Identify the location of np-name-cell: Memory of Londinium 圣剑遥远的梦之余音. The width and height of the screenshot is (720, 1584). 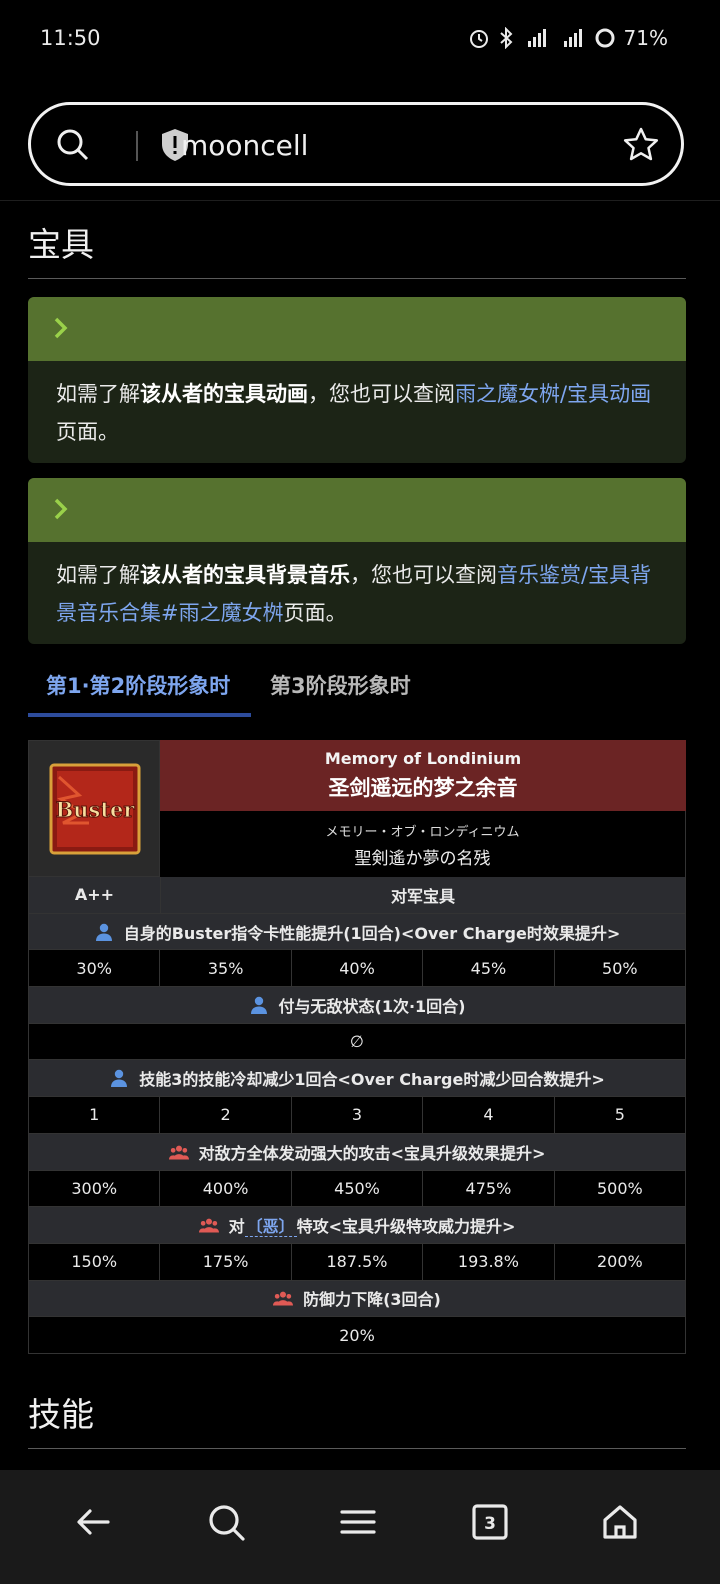
(423, 775).